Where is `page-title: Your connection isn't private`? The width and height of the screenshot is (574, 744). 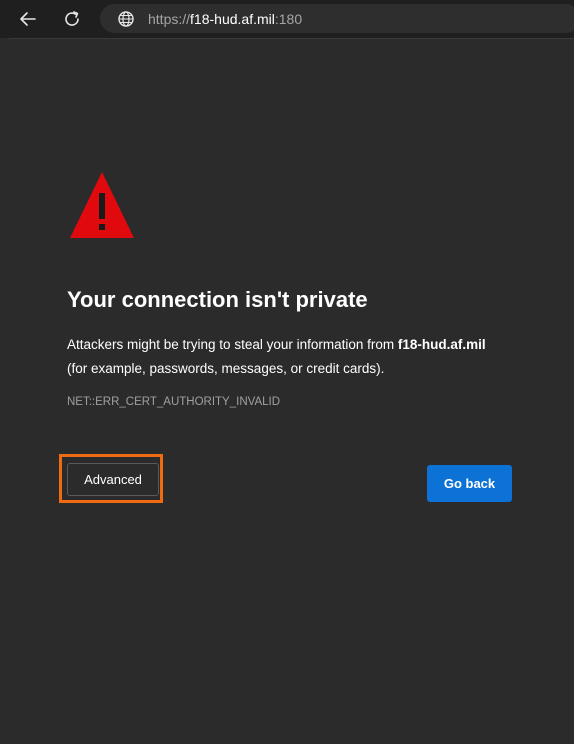 page-title: Your connection isn't private is located at coordinates (217, 299).